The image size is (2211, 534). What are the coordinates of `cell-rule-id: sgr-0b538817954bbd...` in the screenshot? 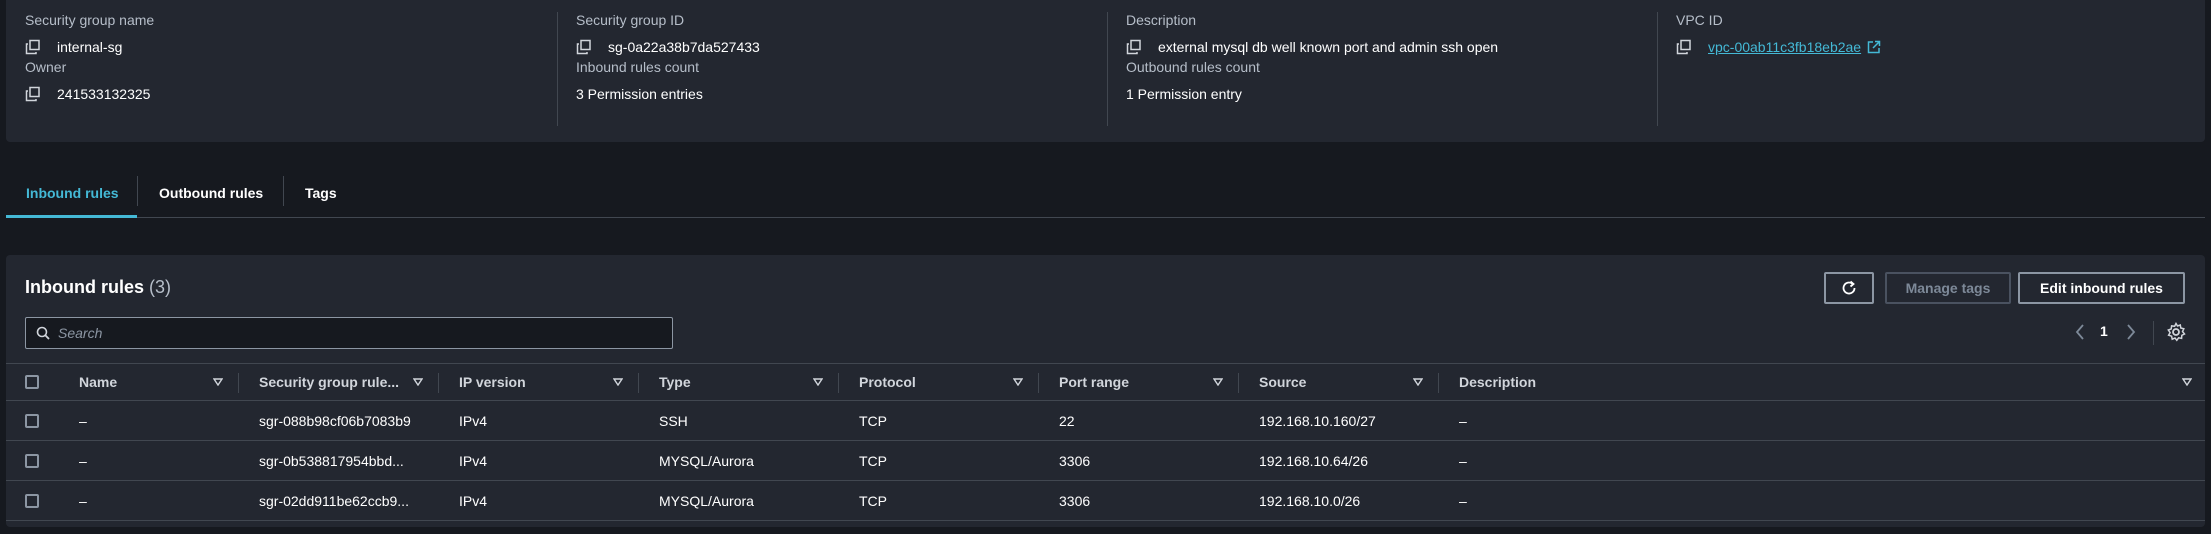 It's located at (331, 461).